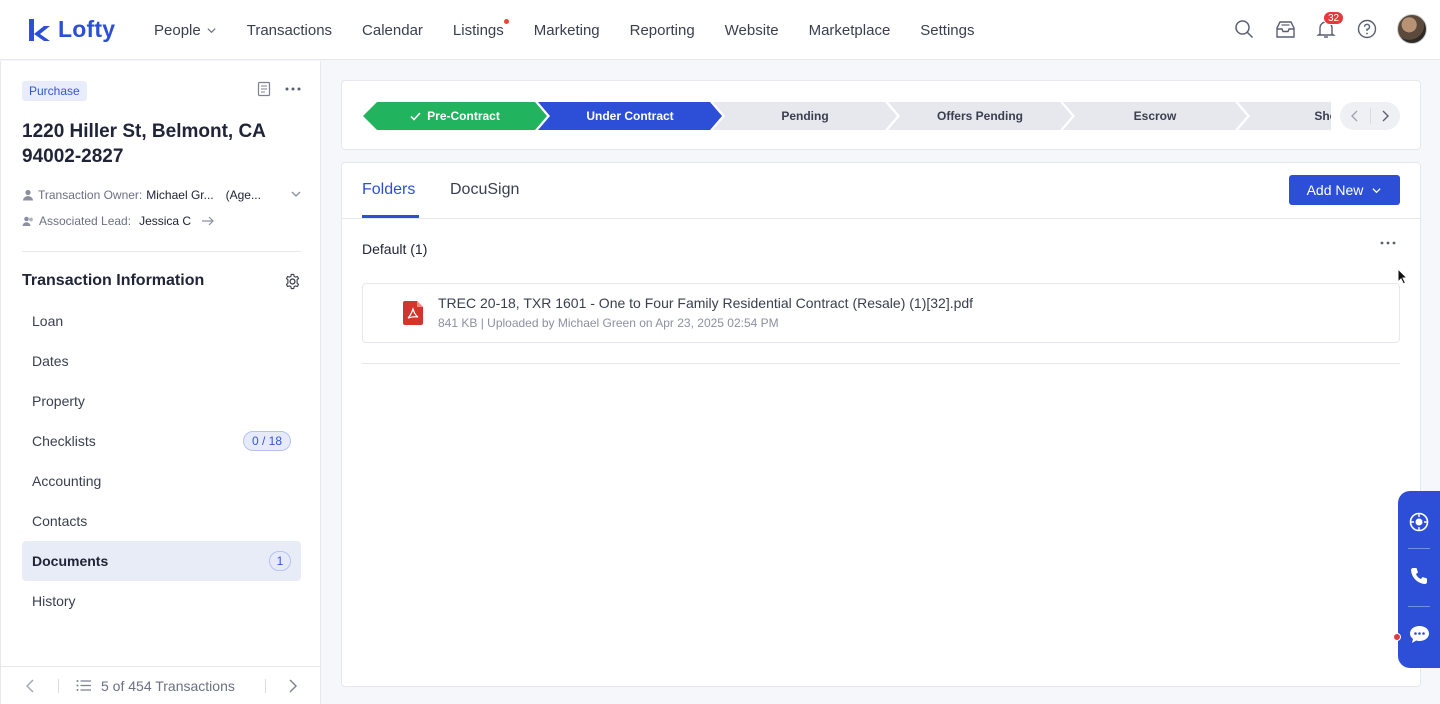  Describe the element at coordinates (161, 561) in the screenshot. I see `sidebar-item-documents: Documents 1` at that location.